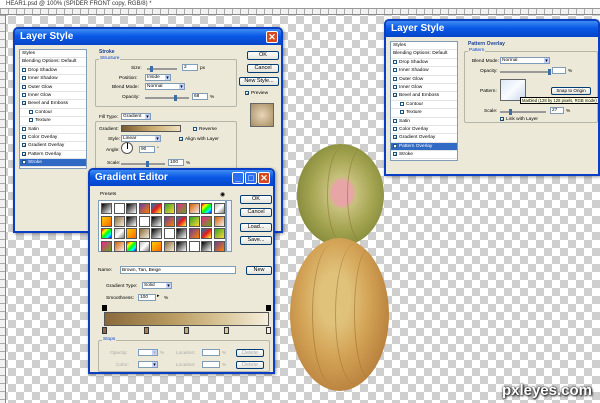 Image resolution: width=600 pixels, height=403 pixels. Describe the element at coordinates (167, 98) in the screenshot. I see `opacity-slider` at that location.